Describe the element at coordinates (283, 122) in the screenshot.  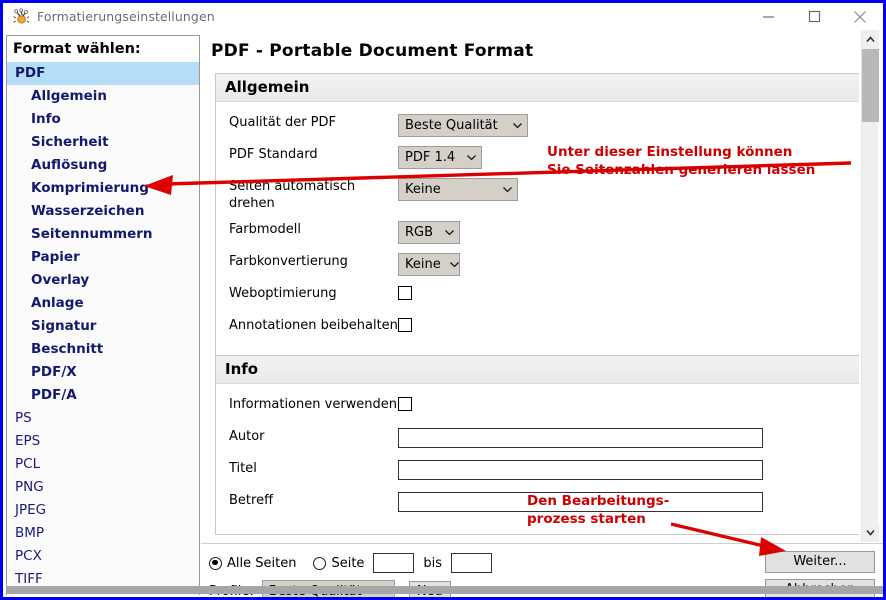
I see `setting-label: Qualität der PDF` at that location.